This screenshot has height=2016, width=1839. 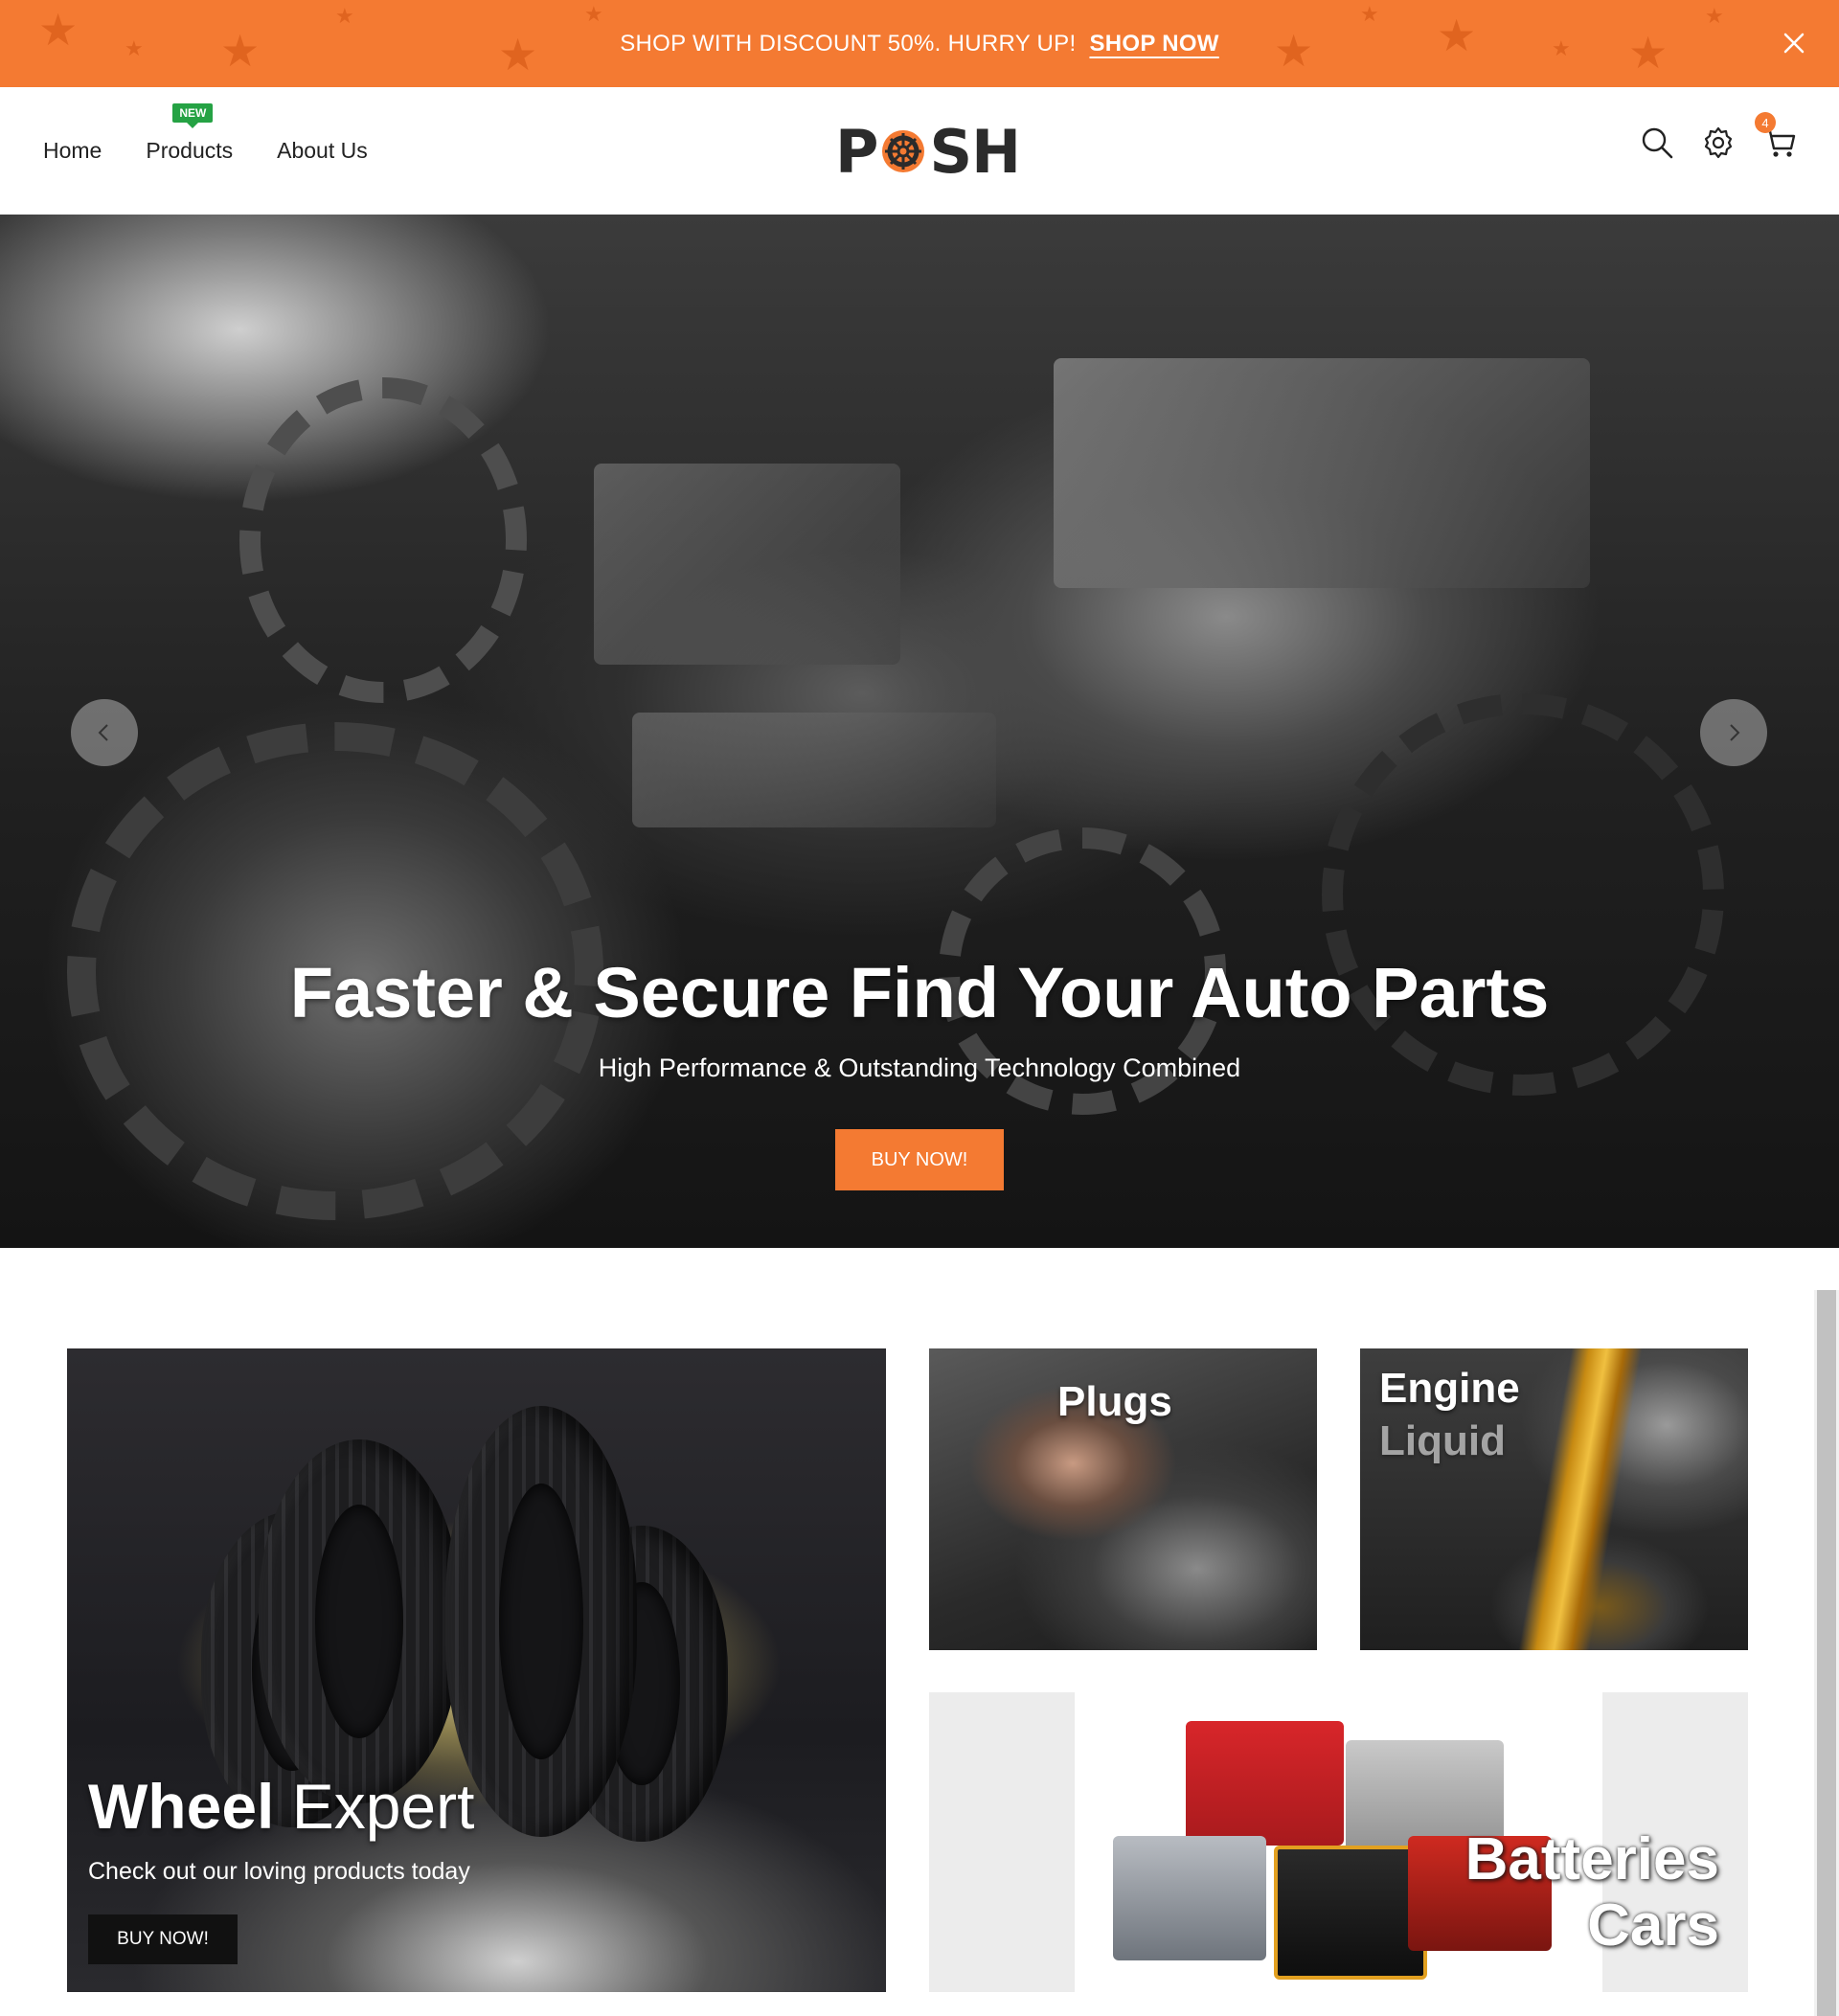 I want to click on wheel-title-light: Expert, so click(x=383, y=1806).